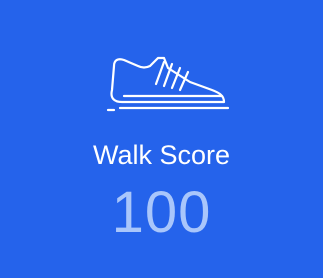 Image resolution: width=323 pixels, height=278 pixels. What do you see at coordinates (161, 155) in the screenshot?
I see `walk-score-label: Walk Score` at bounding box center [161, 155].